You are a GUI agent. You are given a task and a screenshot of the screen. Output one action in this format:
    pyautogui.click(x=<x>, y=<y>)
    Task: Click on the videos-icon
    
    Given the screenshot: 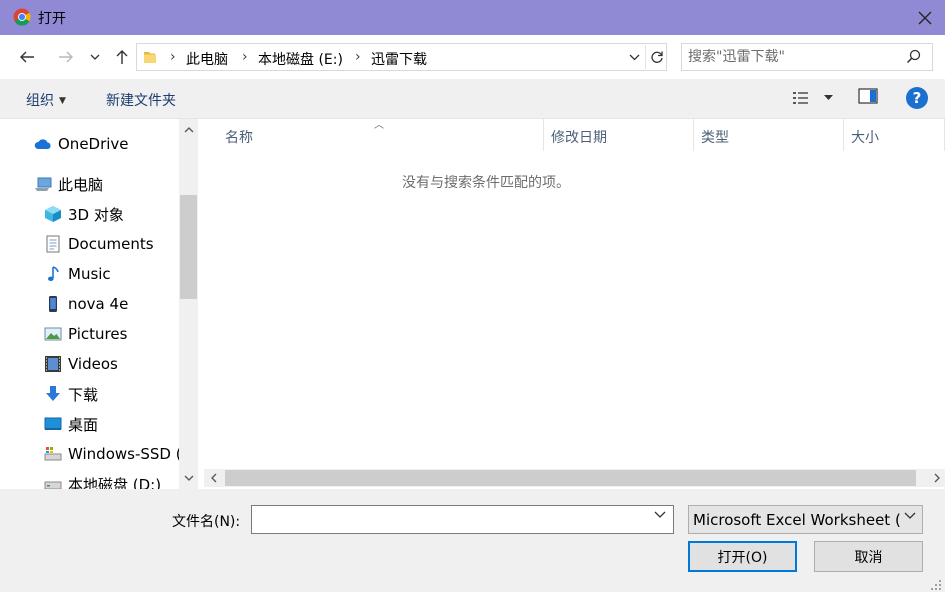 What is the action you would take?
    pyautogui.click(x=53, y=364)
    